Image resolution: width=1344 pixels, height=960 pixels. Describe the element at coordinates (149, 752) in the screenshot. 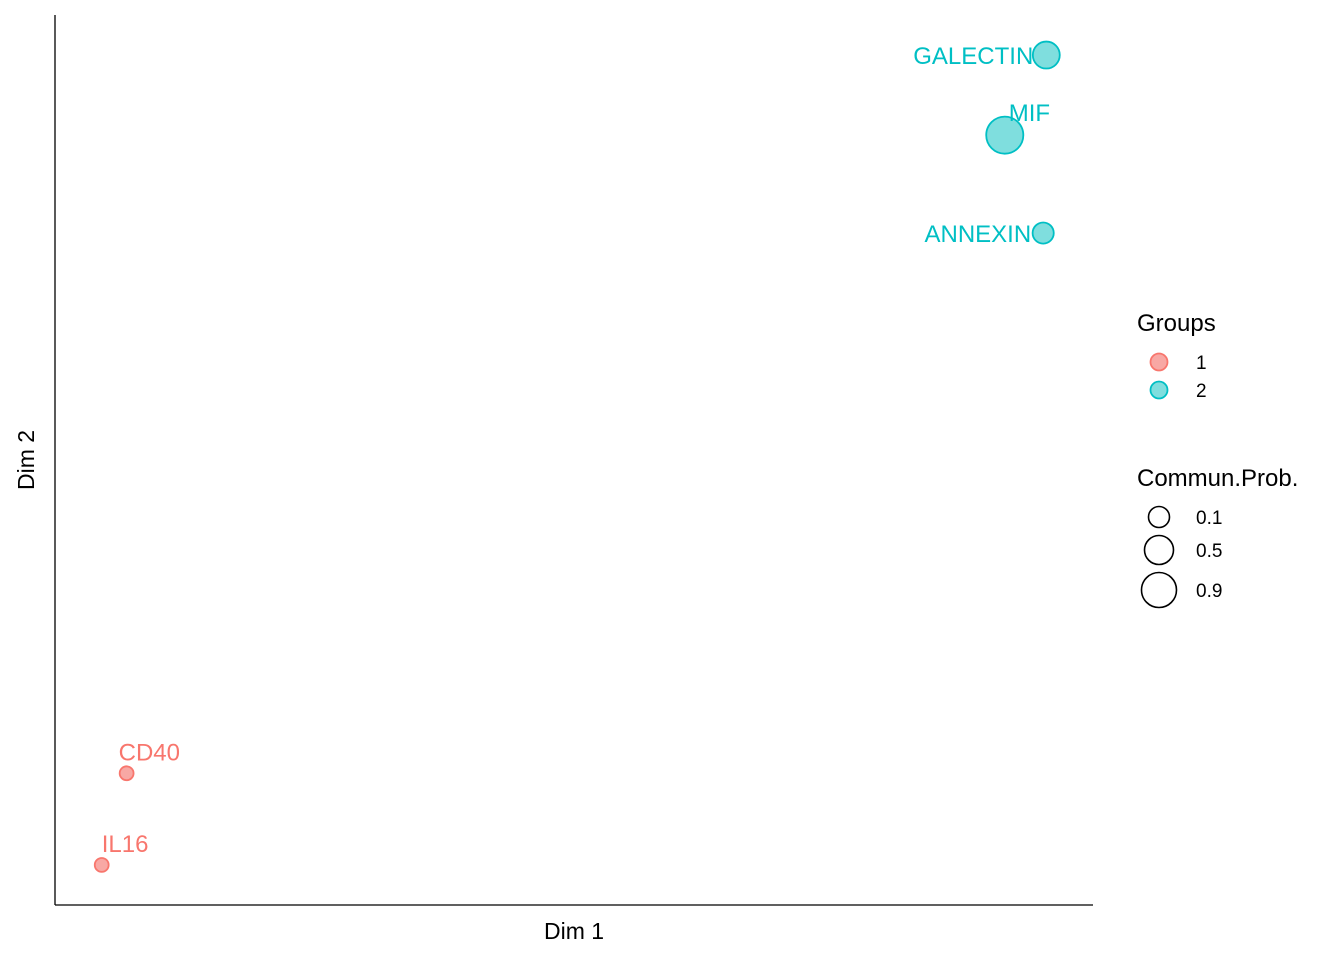

I see `point-label-cd40: CD40` at that location.